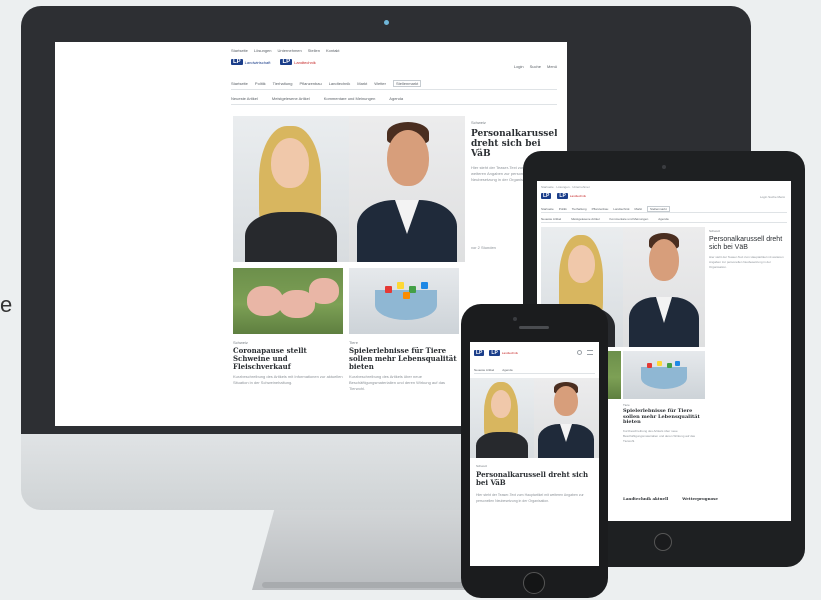  I want to click on phone-device: LP LPLandtechnik Neueste Artikel Agenda, so click(534, 451).